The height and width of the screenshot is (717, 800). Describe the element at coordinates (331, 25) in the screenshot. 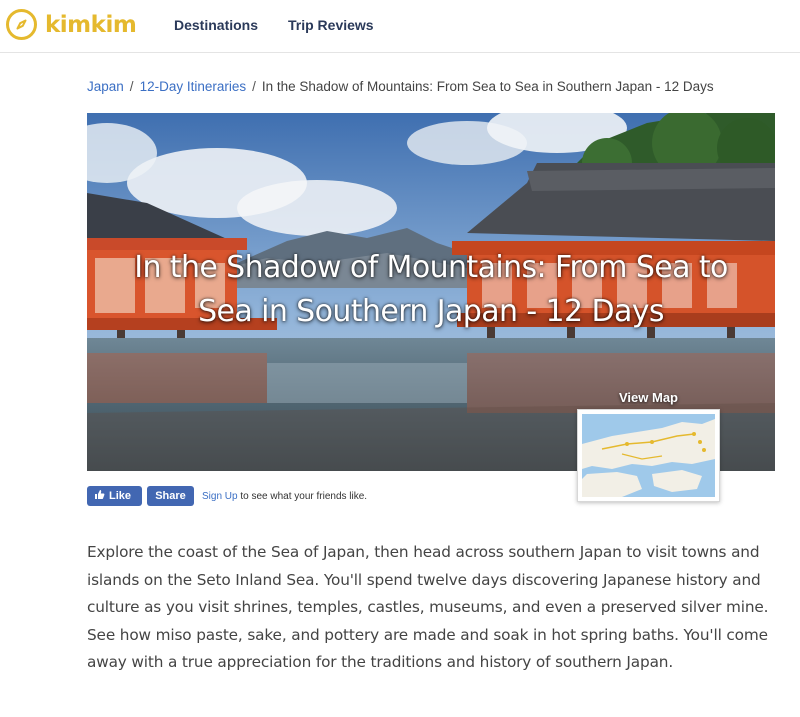

I see `nav-trip-reviews: Trip Reviews` at that location.